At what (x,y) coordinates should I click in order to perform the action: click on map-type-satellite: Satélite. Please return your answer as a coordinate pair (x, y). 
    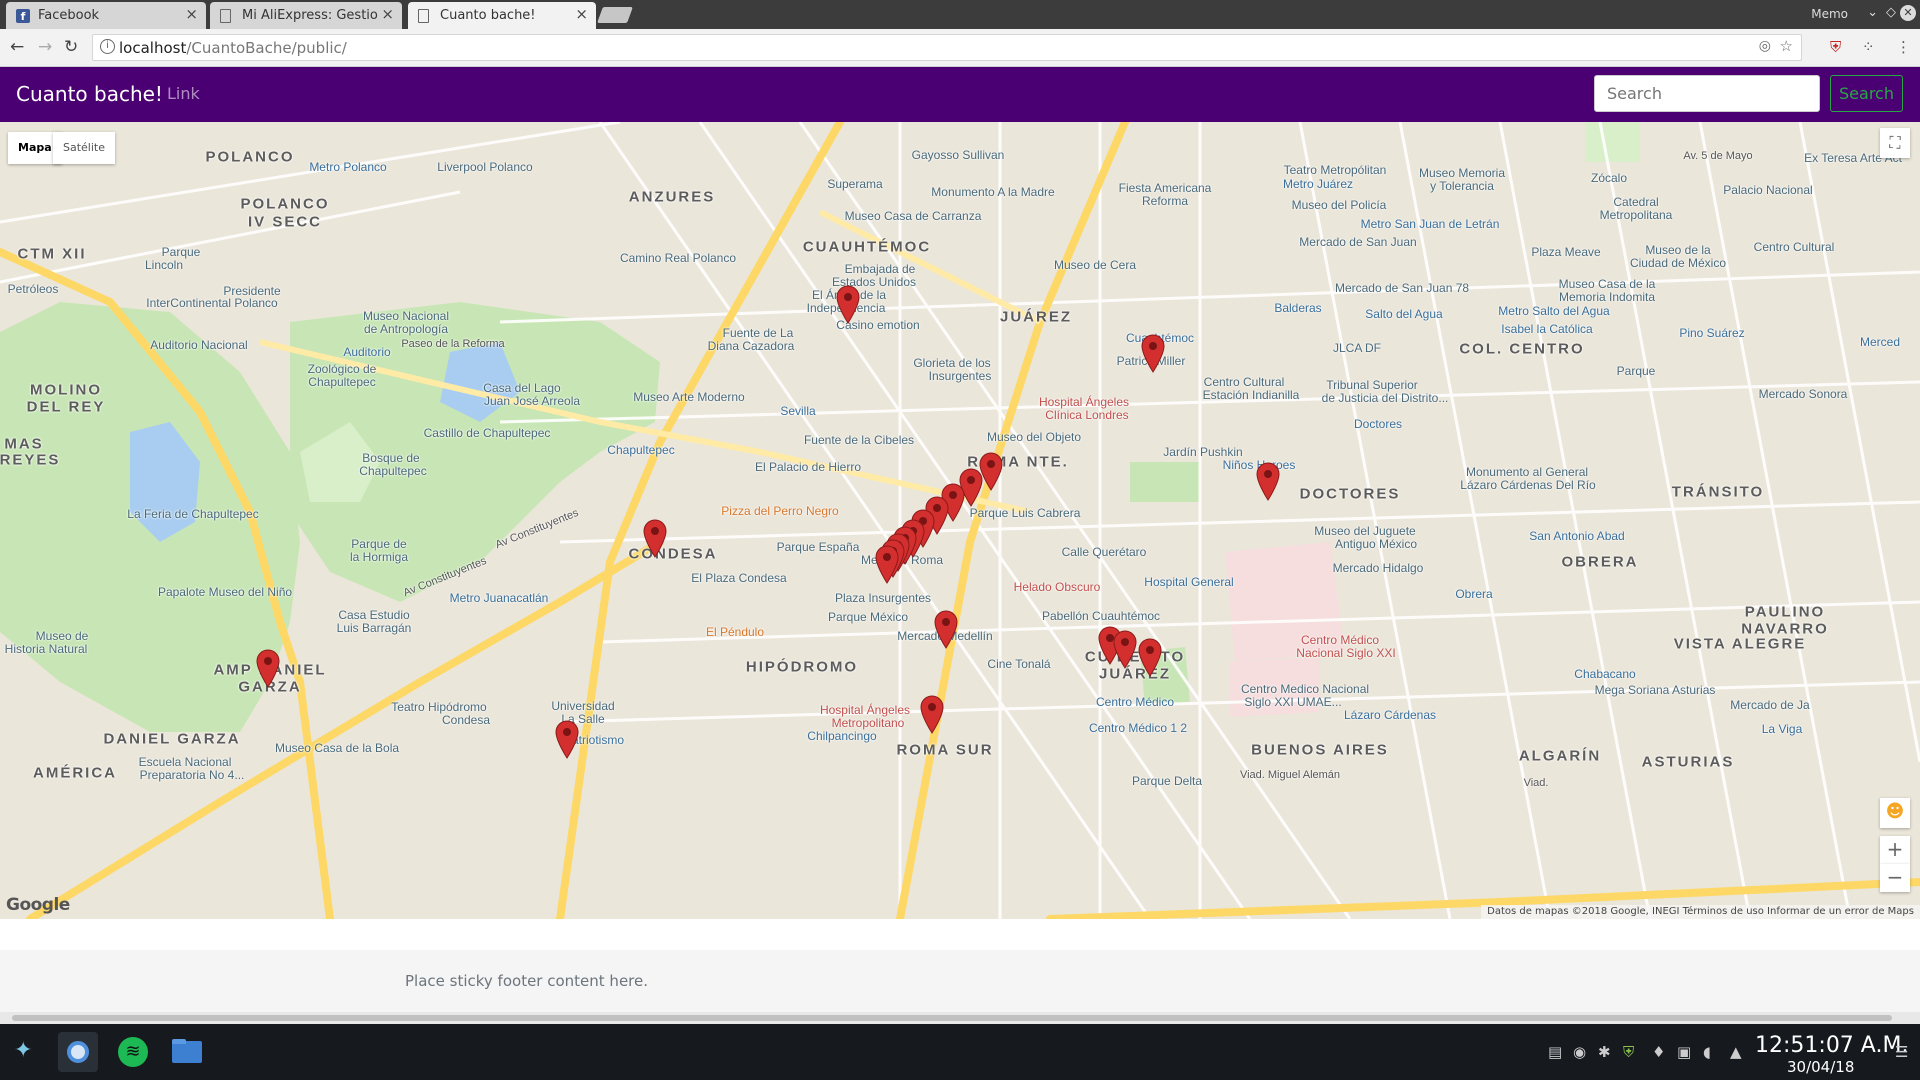
    Looking at the image, I should click on (84, 148).